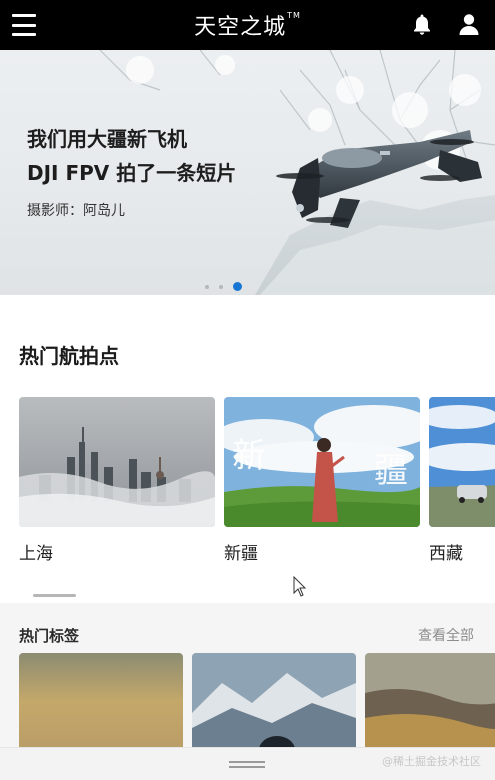 The width and height of the screenshot is (495, 780). I want to click on banner-title-line-2: DJI FPV 拍了一条短片, so click(132, 173).